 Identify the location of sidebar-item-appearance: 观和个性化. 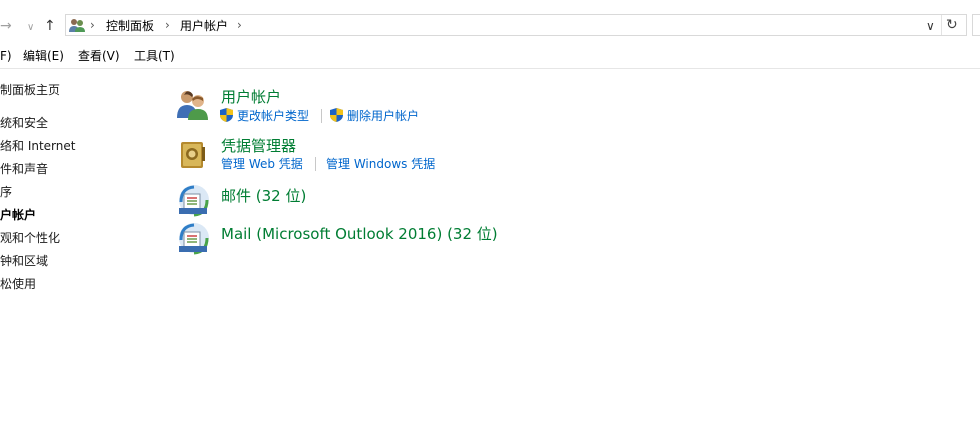
(30, 238).